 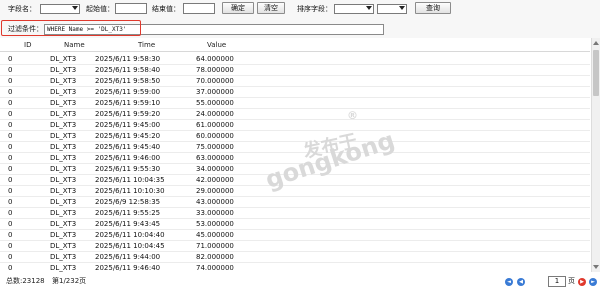 I want to click on cell-value: 75.000000, so click(x=215, y=147).